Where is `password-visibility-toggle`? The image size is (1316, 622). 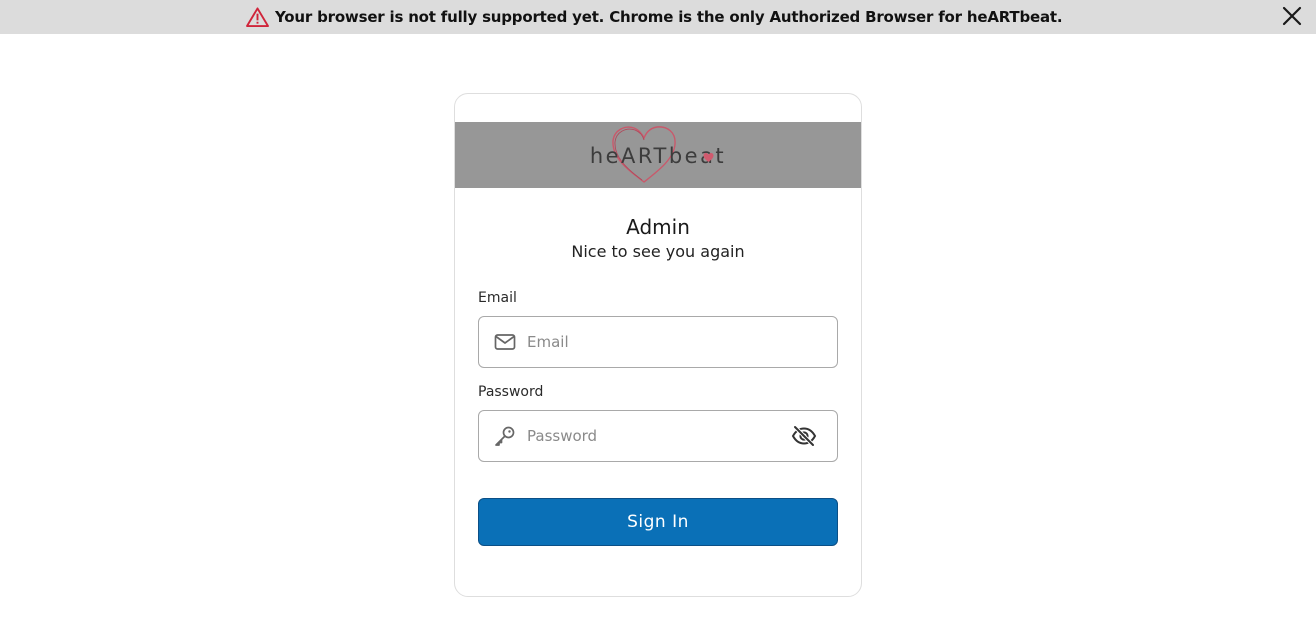 password-visibility-toggle is located at coordinates (804, 436).